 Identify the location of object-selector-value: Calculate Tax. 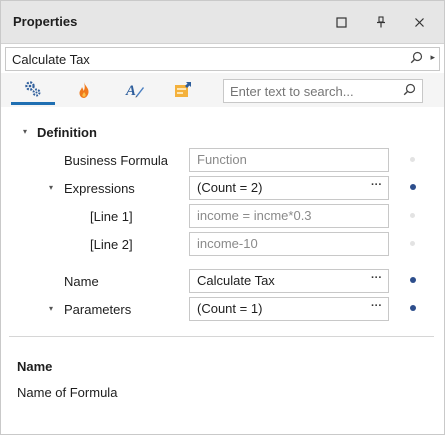
(51, 59).